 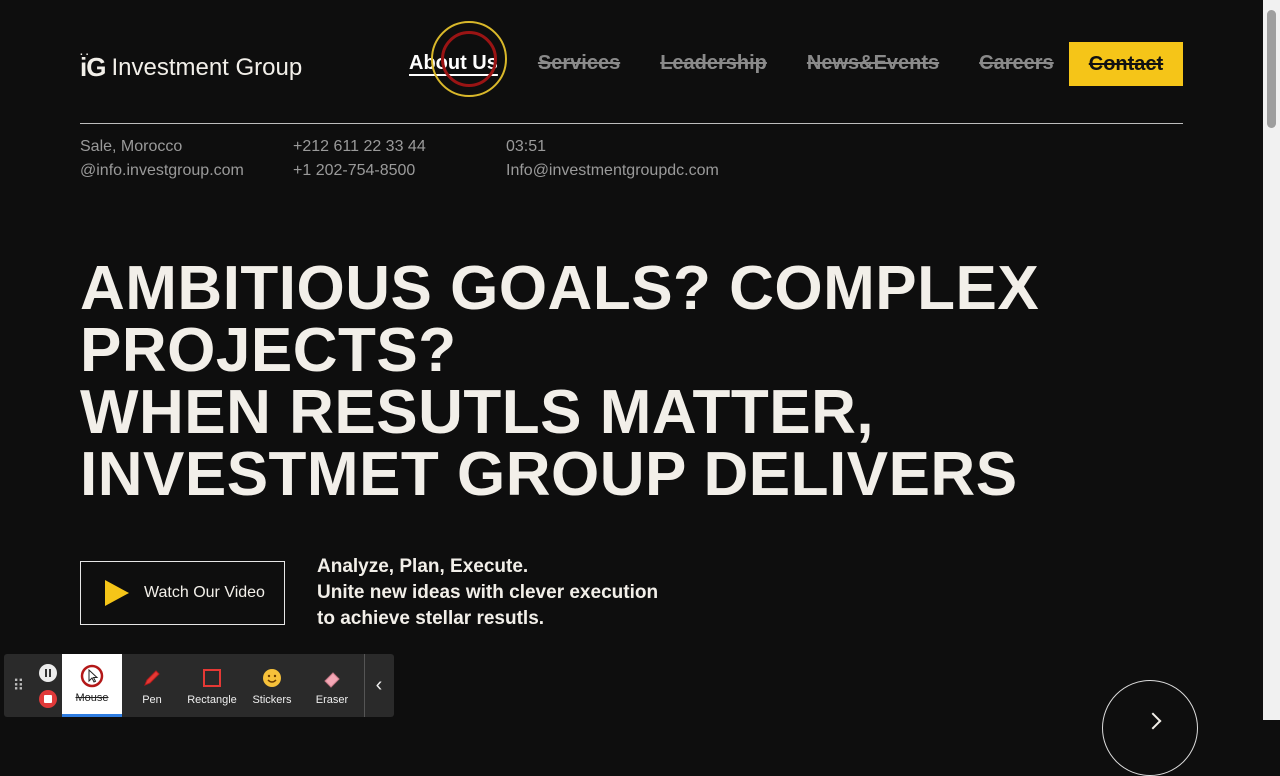 What do you see at coordinates (272, 699) in the screenshot?
I see `tool-label: Stickers` at bounding box center [272, 699].